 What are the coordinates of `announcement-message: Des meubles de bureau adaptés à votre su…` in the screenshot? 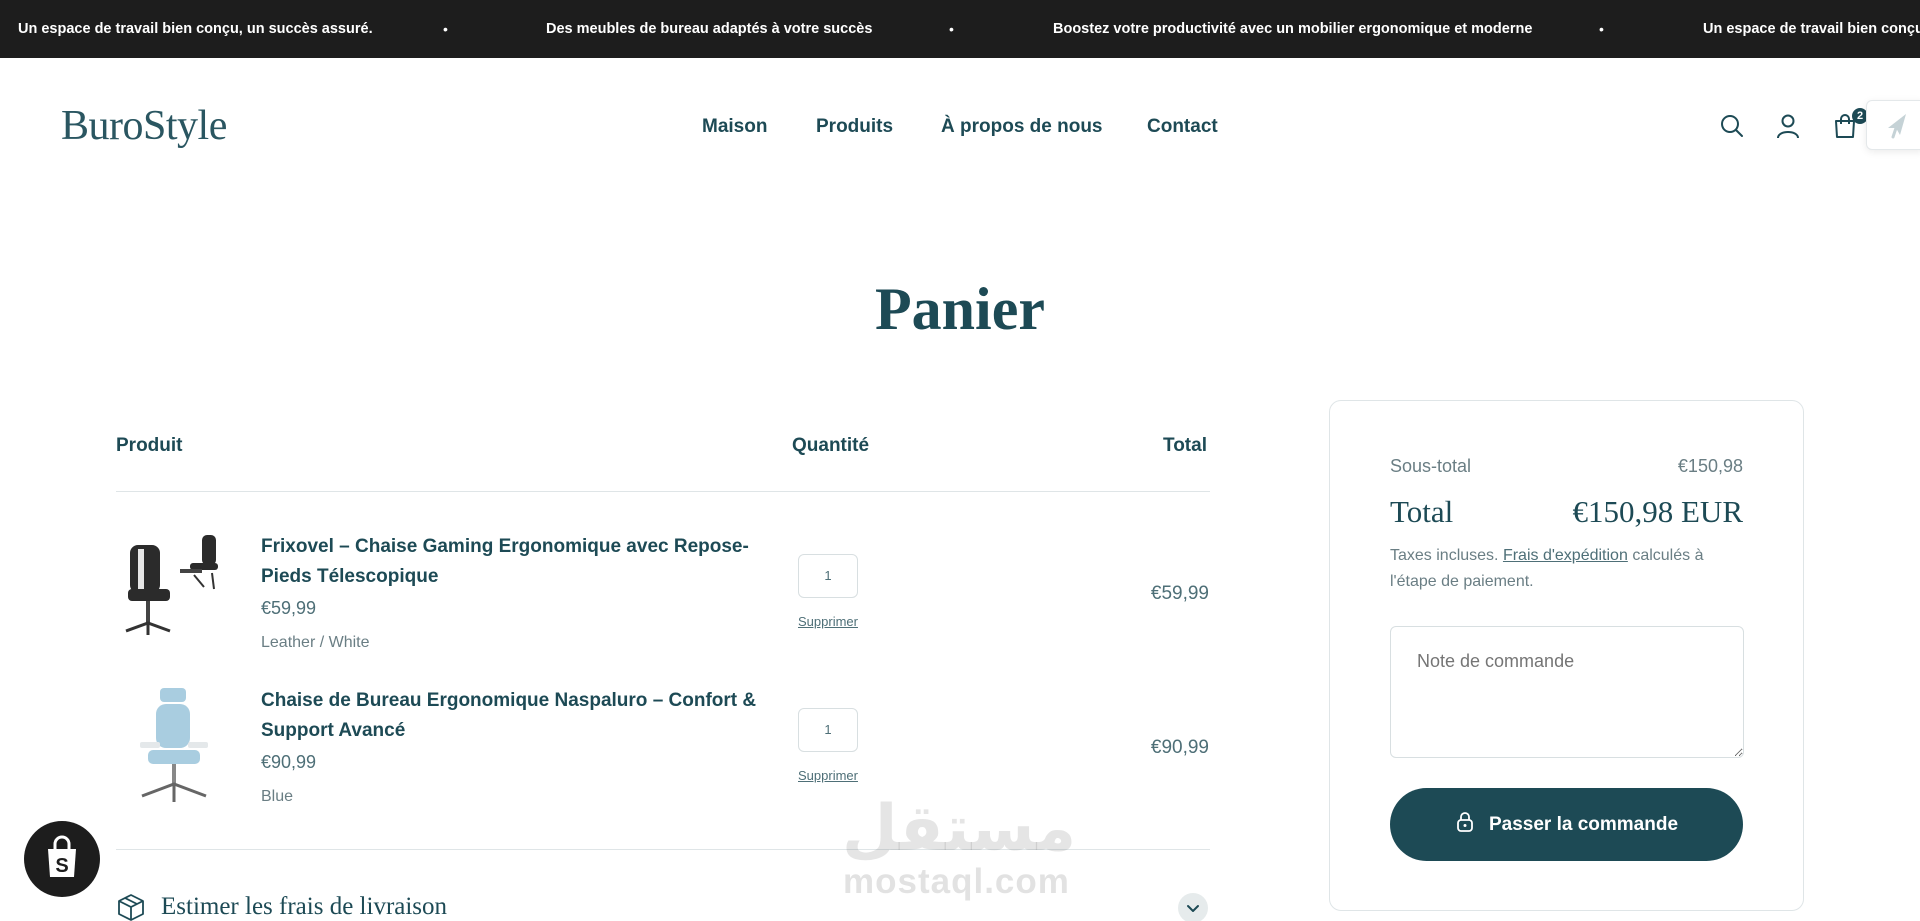 It's located at (709, 29).